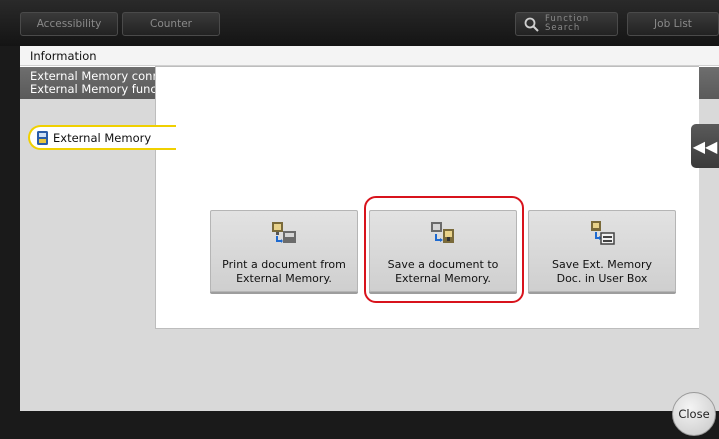  What do you see at coordinates (284, 232) in the screenshot?
I see `print-from-memory-icon` at bounding box center [284, 232].